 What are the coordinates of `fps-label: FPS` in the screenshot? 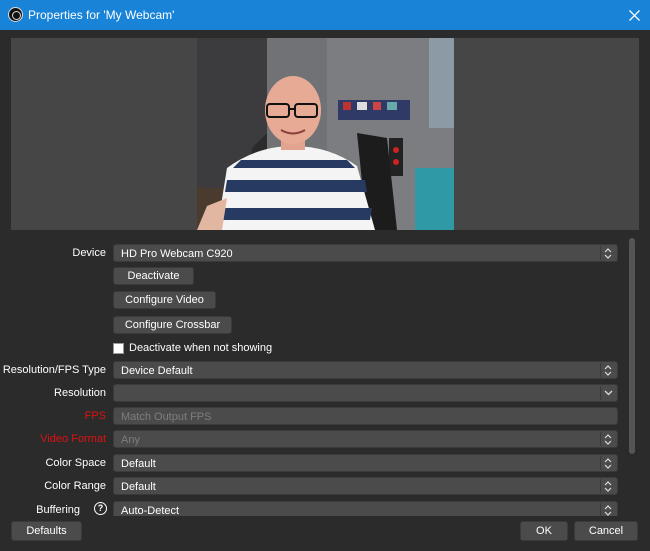 It's located at (95, 416).